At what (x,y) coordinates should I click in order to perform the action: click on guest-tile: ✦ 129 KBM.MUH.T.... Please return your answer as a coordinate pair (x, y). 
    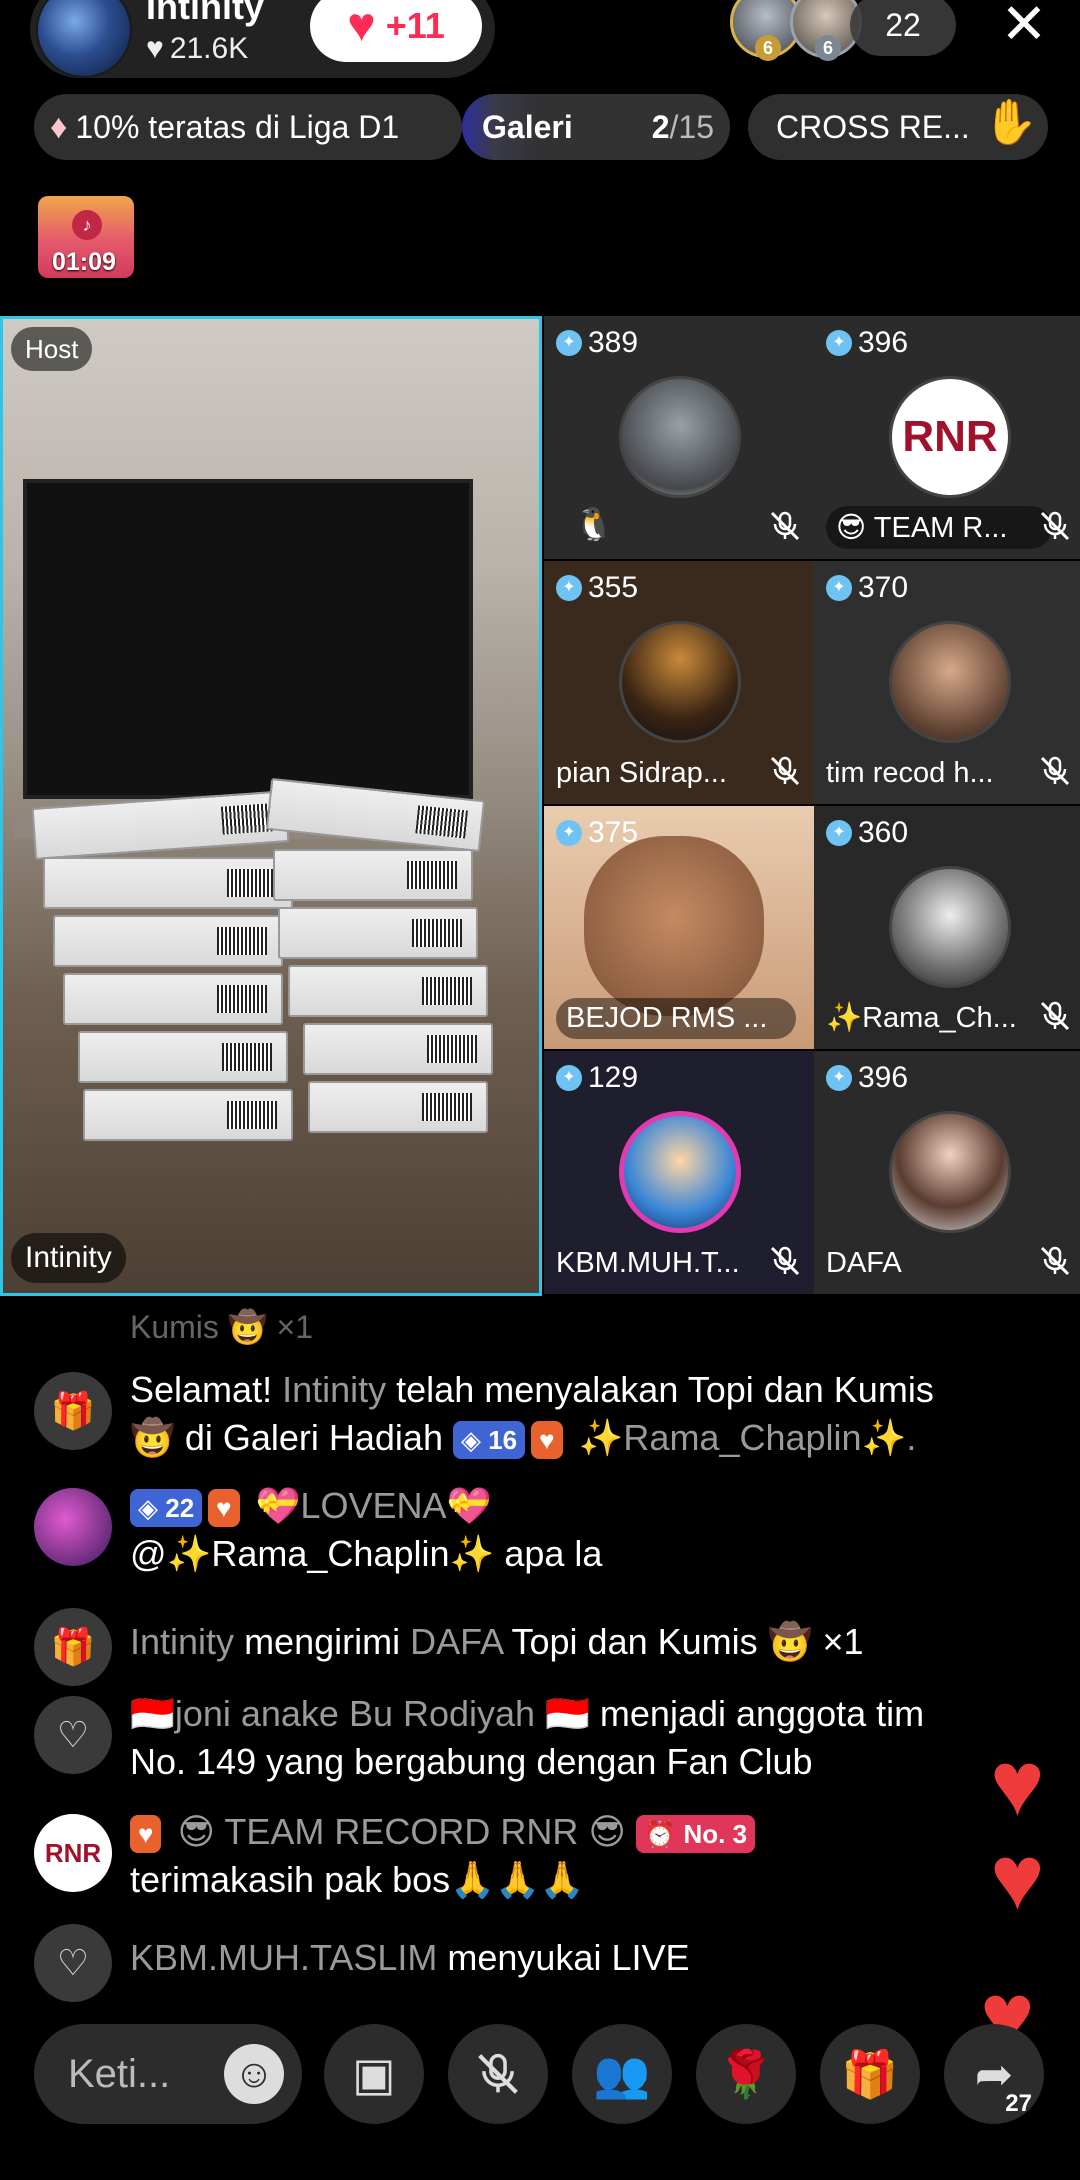
    Looking at the image, I should click on (679, 1172).